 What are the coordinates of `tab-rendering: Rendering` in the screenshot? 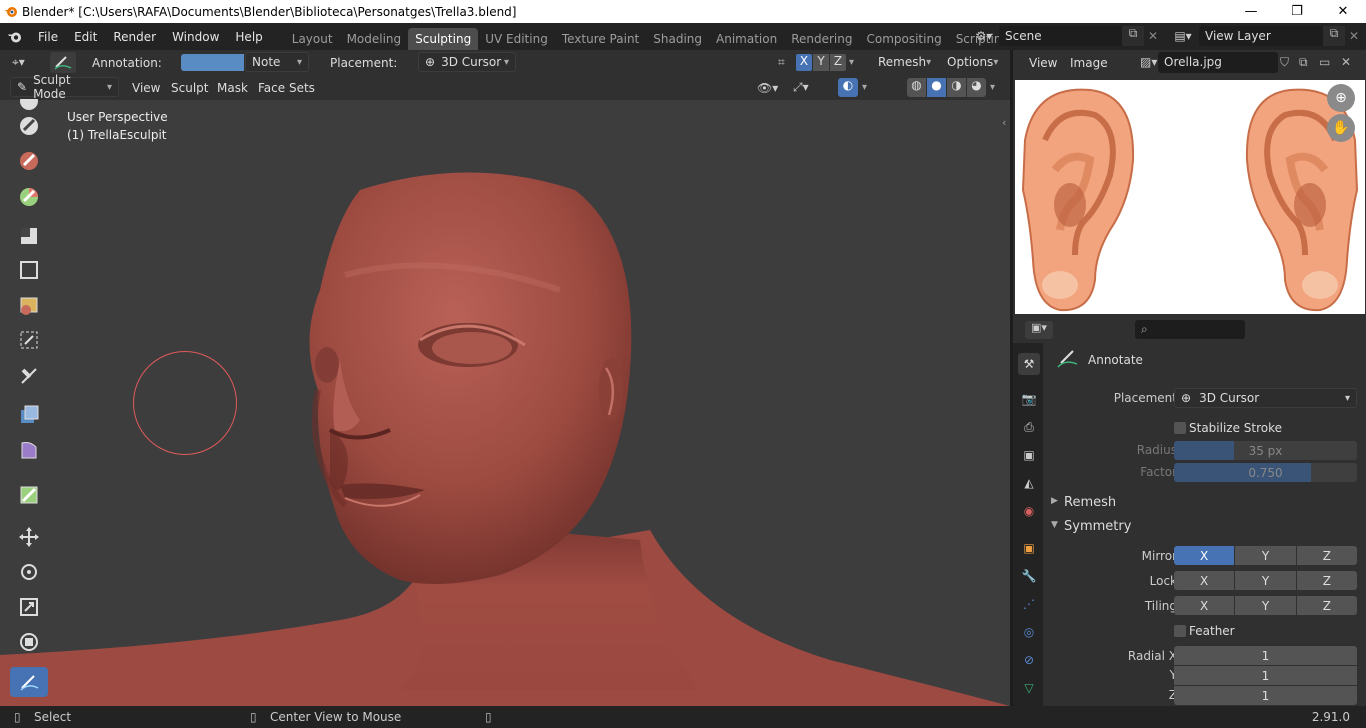 It's located at (821, 39).